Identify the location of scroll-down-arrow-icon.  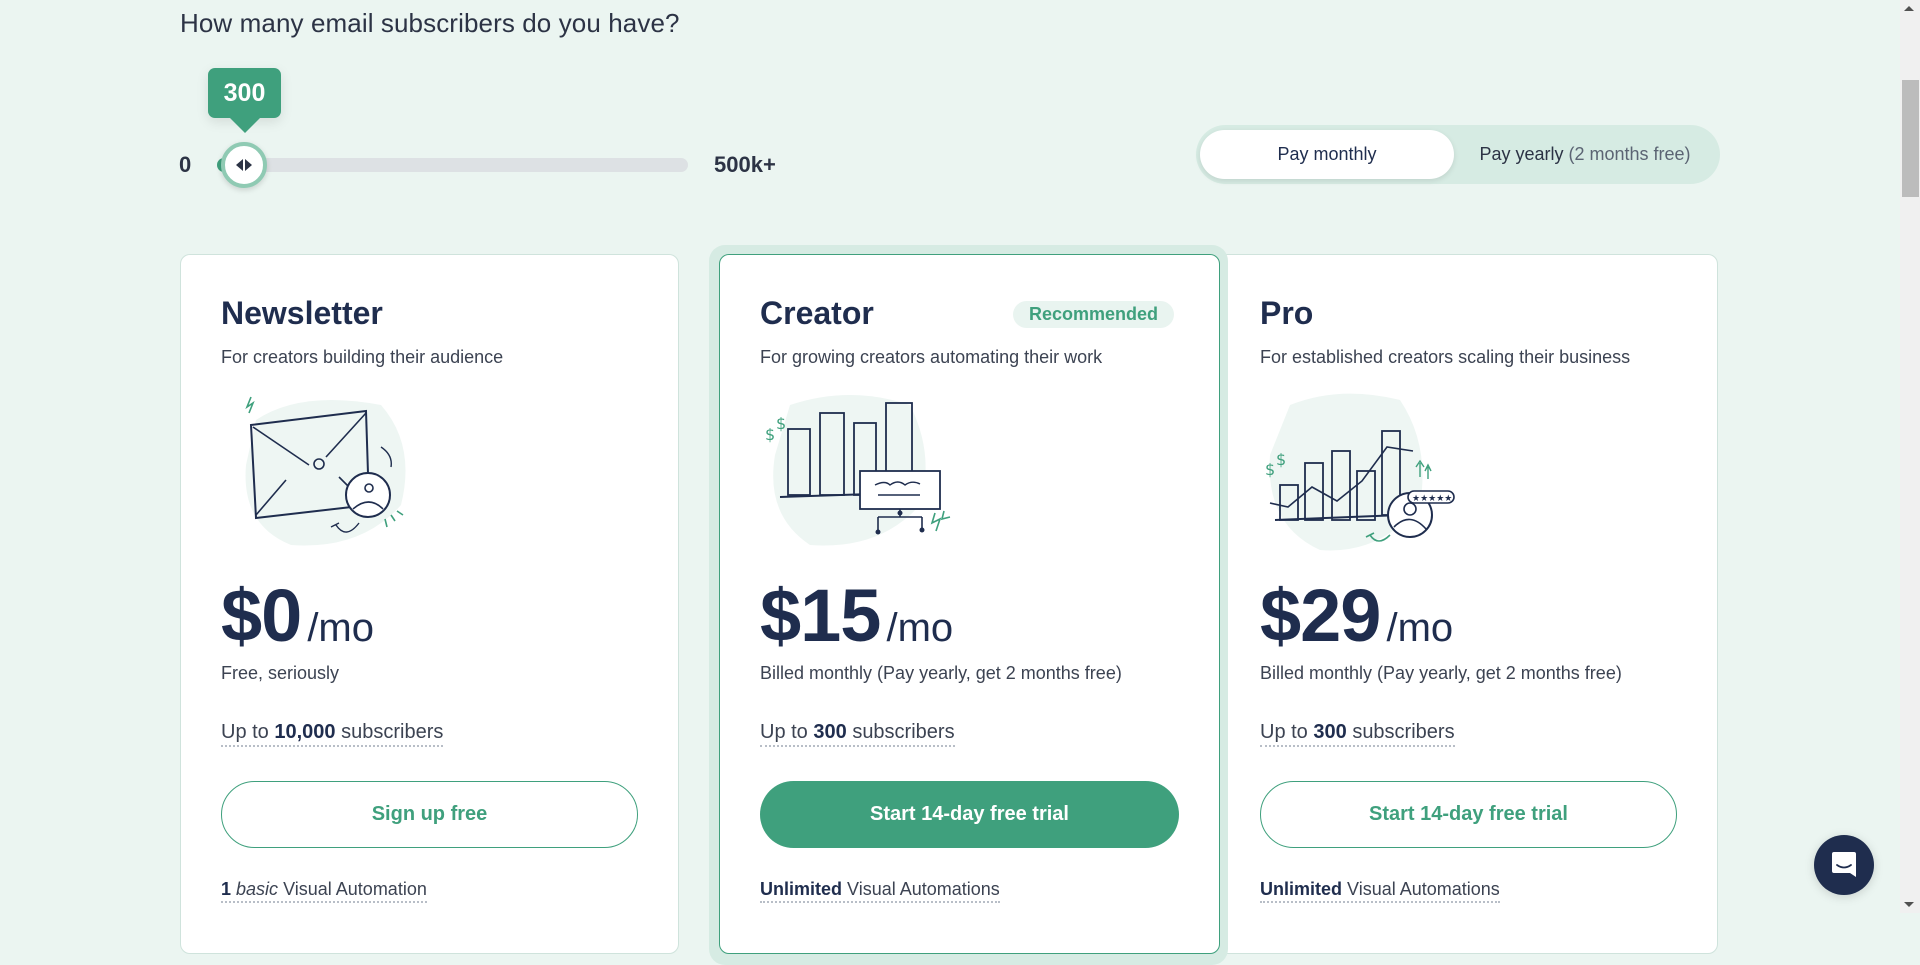
(1909, 904).